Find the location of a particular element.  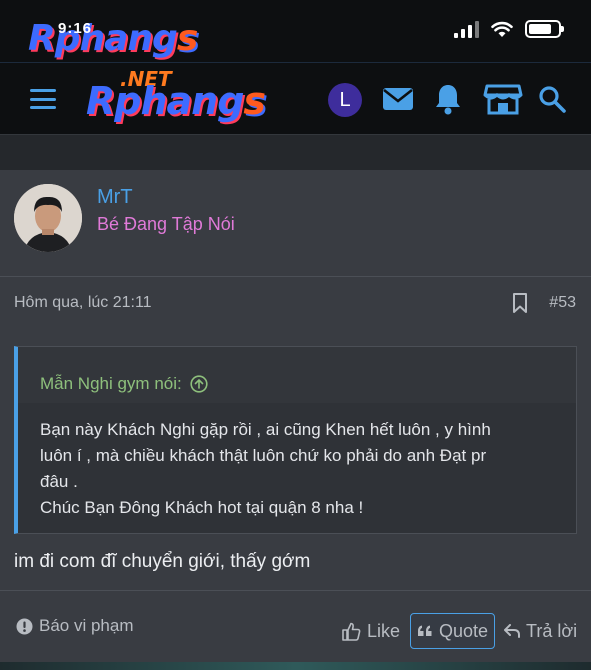

report-button: Báo vi phạm is located at coordinates (75, 626).